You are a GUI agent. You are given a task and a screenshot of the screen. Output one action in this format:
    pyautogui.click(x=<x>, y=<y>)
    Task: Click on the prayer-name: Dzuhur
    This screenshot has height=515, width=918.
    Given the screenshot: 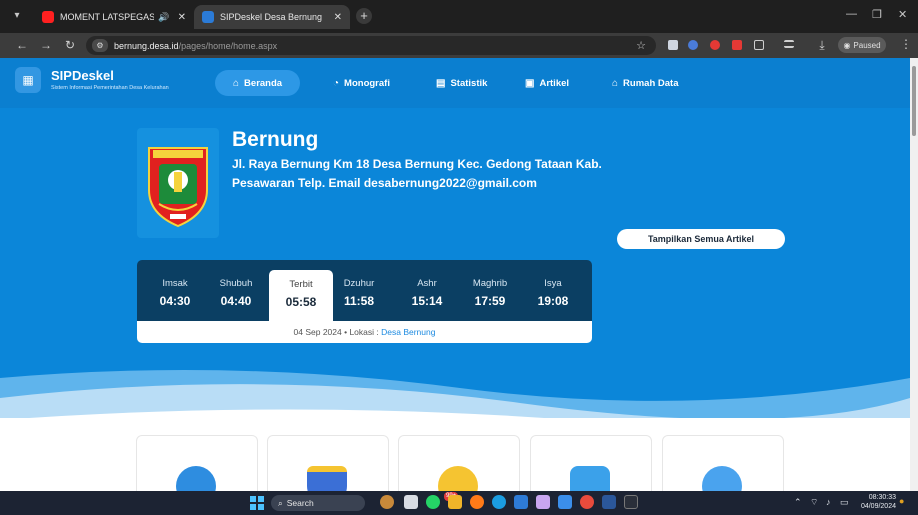 What is the action you would take?
    pyautogui.click(x=359, y=283)
    